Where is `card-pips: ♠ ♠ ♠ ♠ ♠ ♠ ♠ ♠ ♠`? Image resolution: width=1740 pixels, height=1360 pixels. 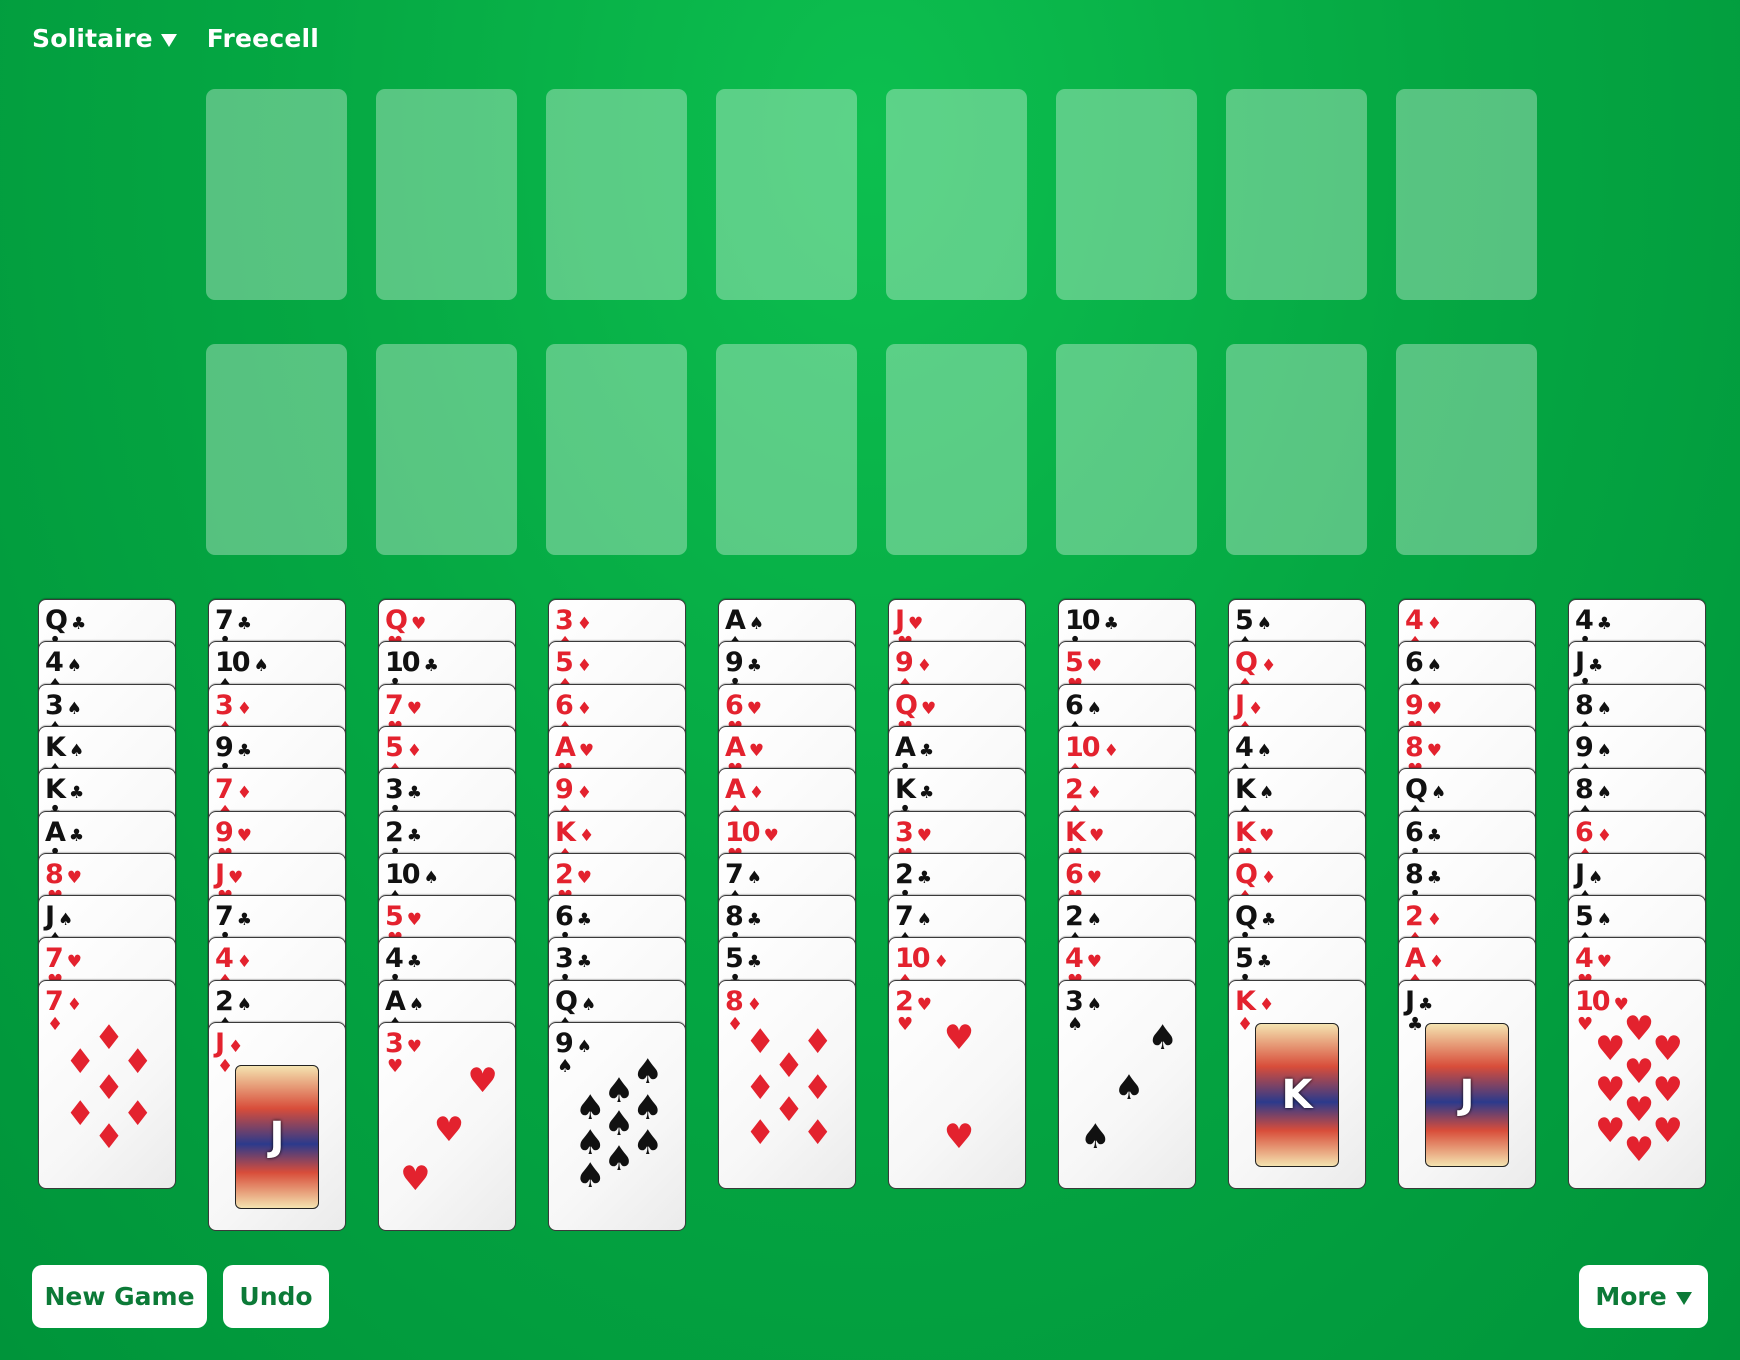 card-pips: ♠ ♠ ♠ ♠ ♠ ♠ ♠ ♠ ♠ is located at coordinates (619, 1125).